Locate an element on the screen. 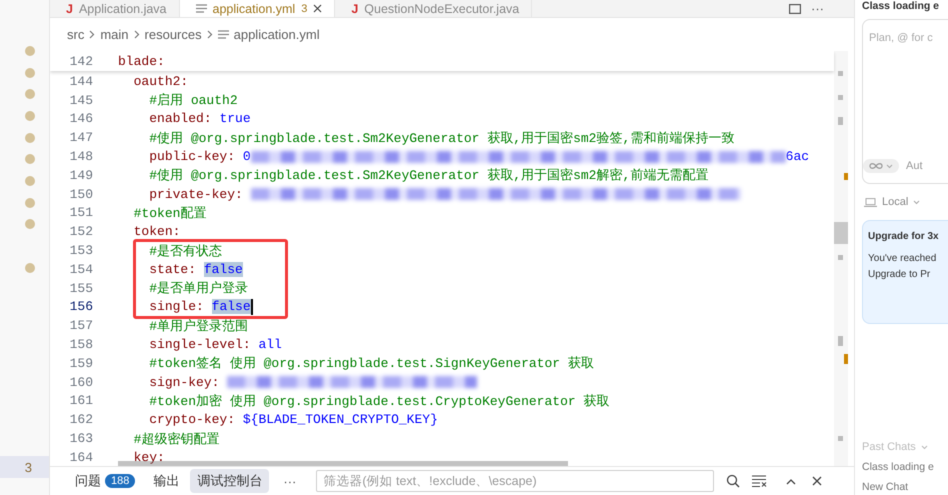  yaml-key: single: is located at coordinates (180, 306).